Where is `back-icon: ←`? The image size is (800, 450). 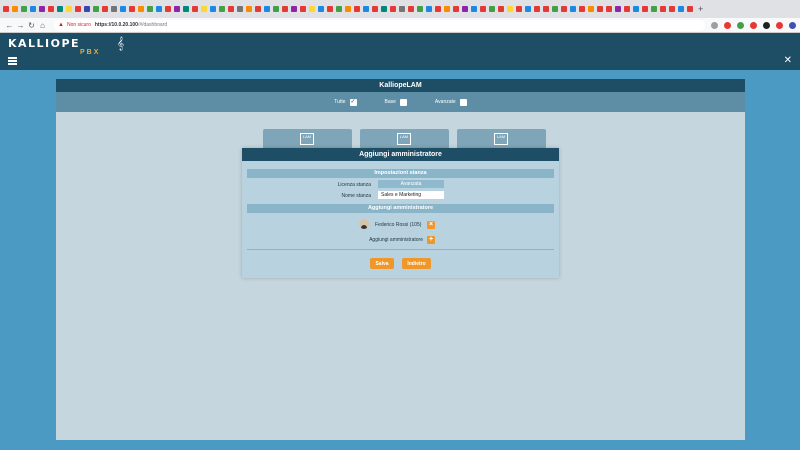
back-icon: ← is located at coordinates (9, 25).